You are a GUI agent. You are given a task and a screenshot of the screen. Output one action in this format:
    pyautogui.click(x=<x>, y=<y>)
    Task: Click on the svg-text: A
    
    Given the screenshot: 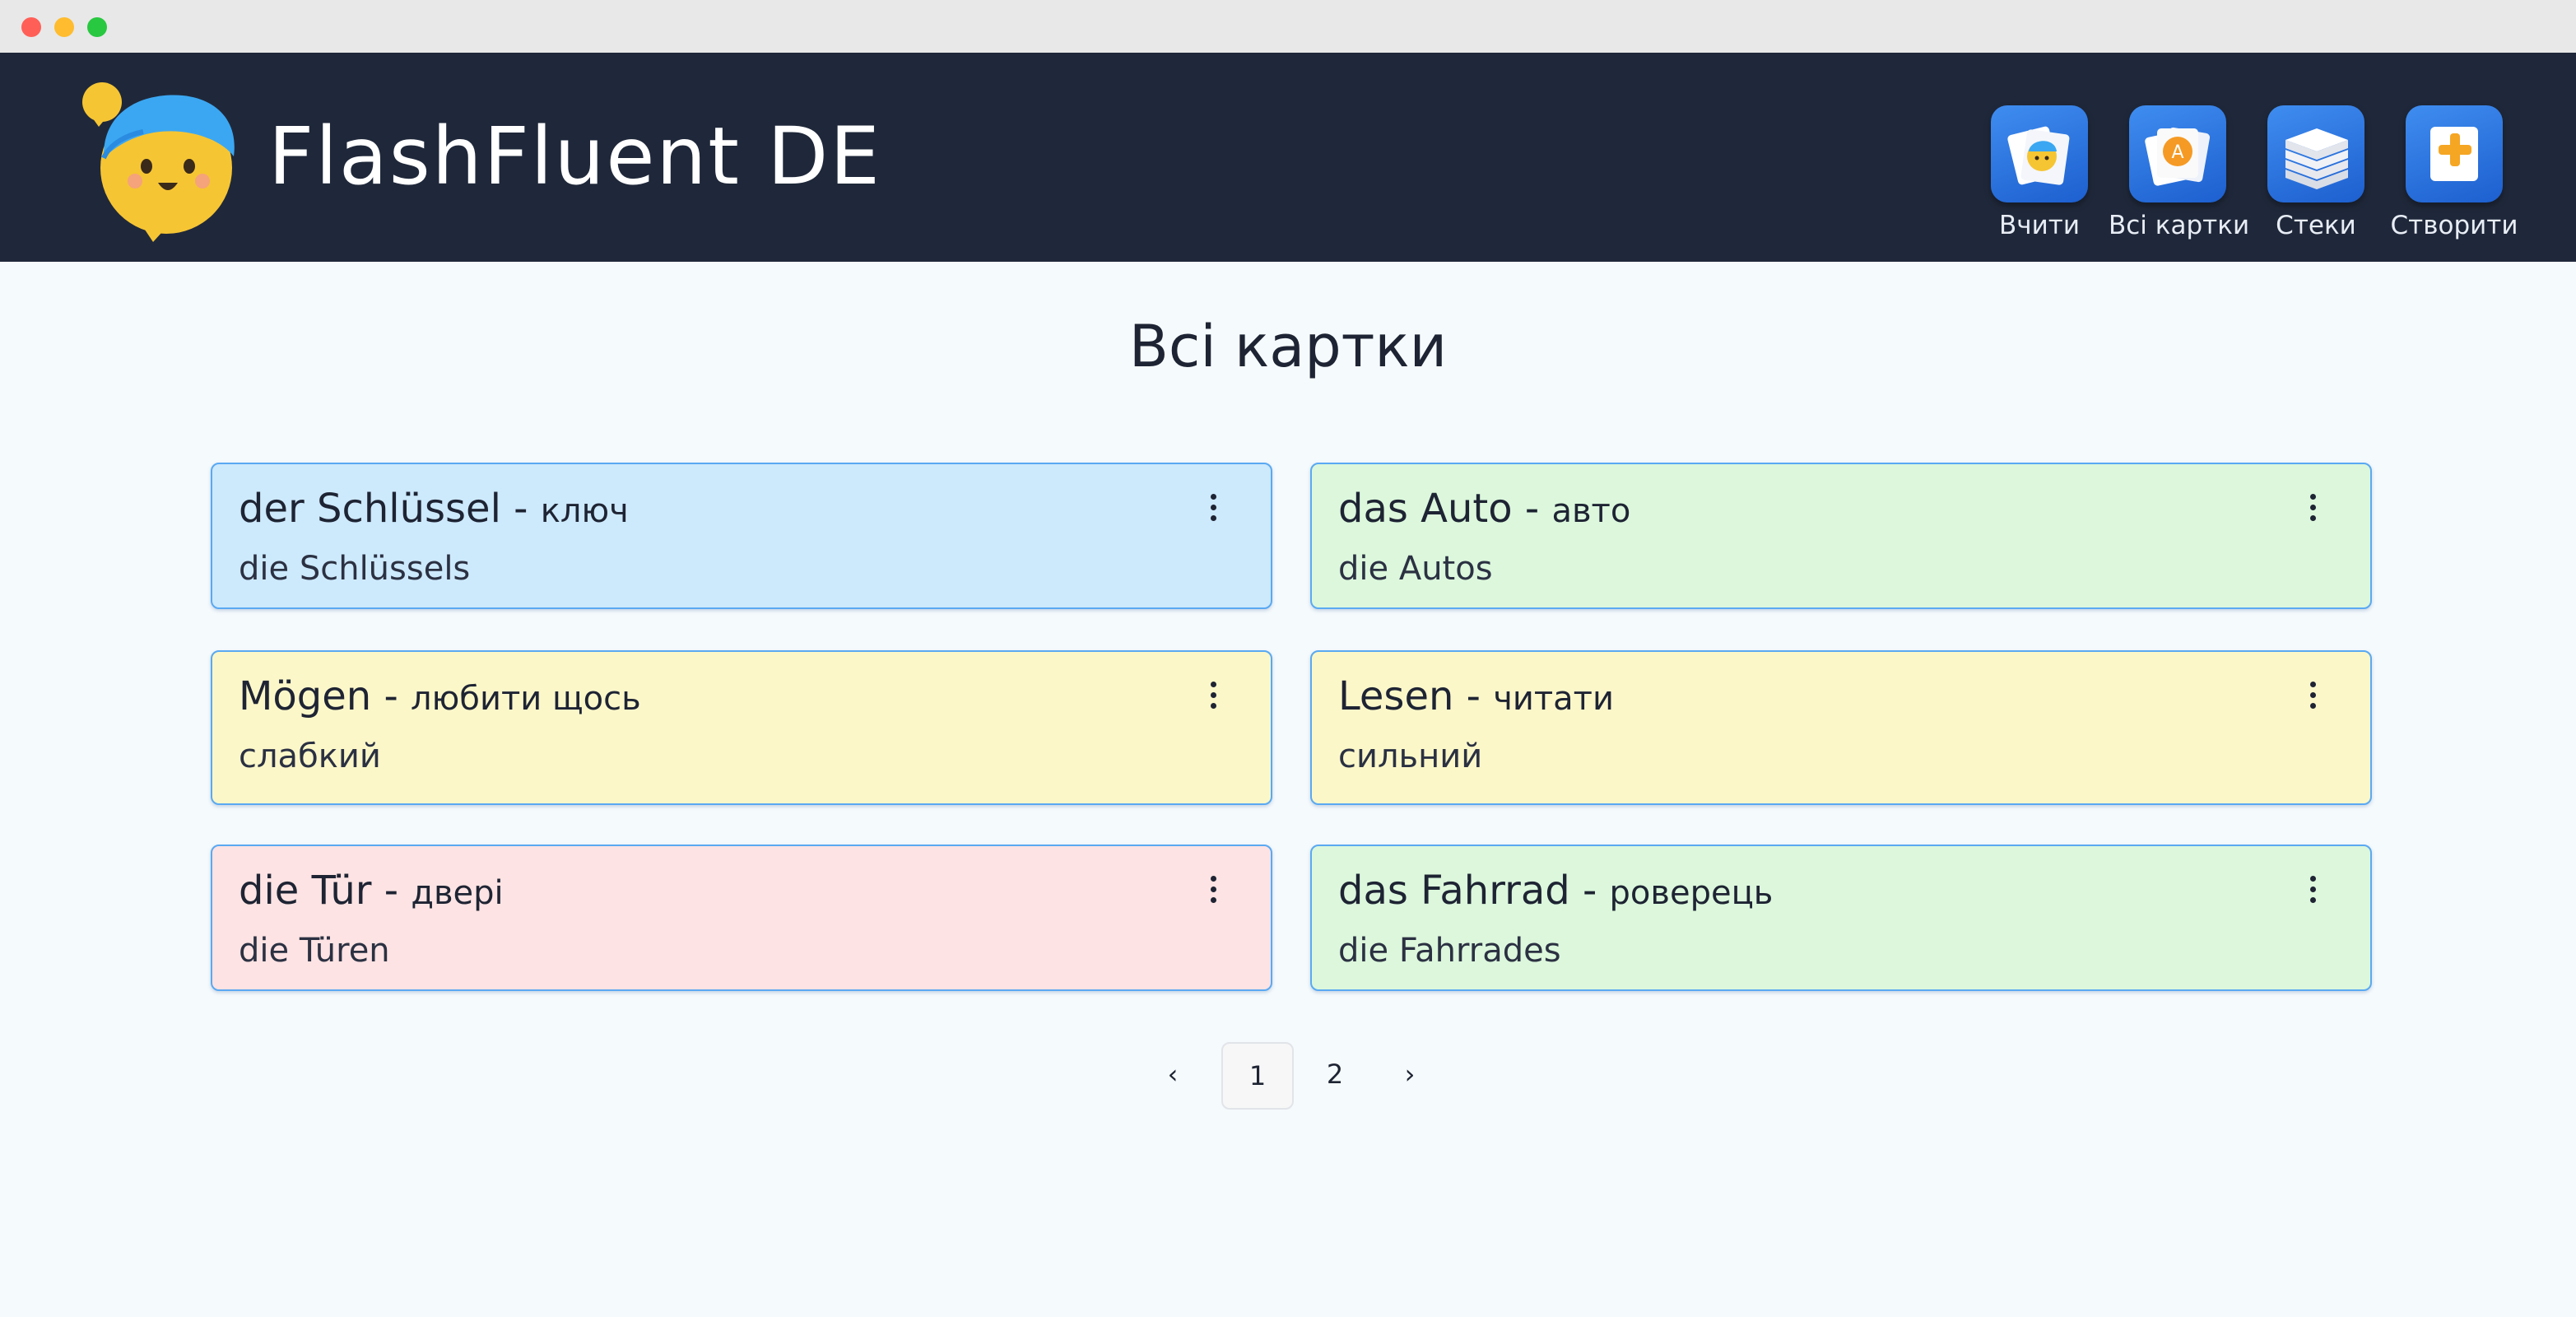 What is the action you would take?
    pyautogui.click(x=2177, y=152)
    